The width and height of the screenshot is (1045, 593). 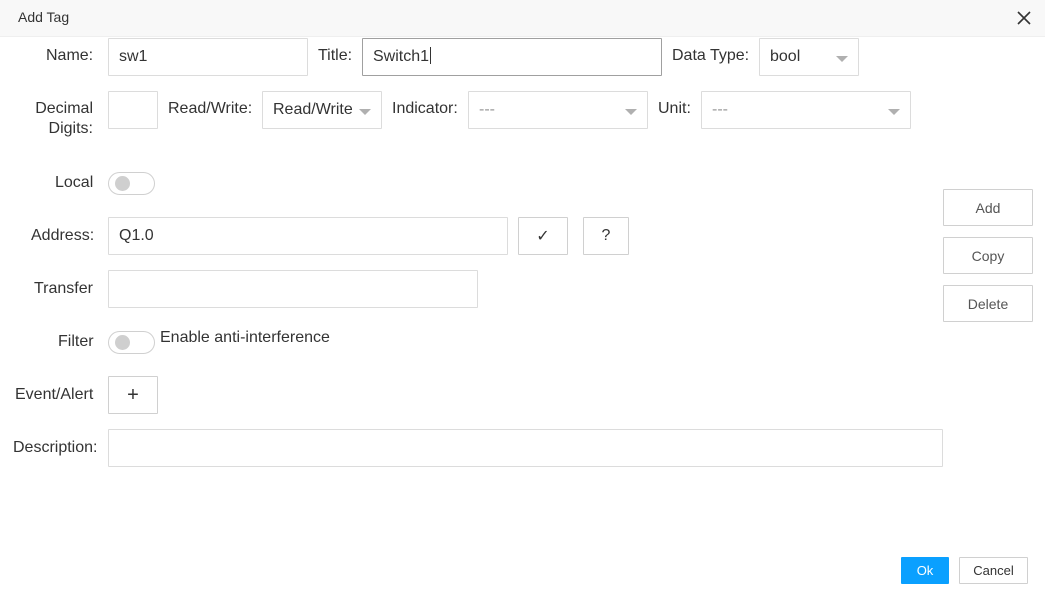 What do you see at coordinates (522, 18) in the screenshot?
I see `dialog-titlebar: Add Tag` at bounding box center [522, 18].